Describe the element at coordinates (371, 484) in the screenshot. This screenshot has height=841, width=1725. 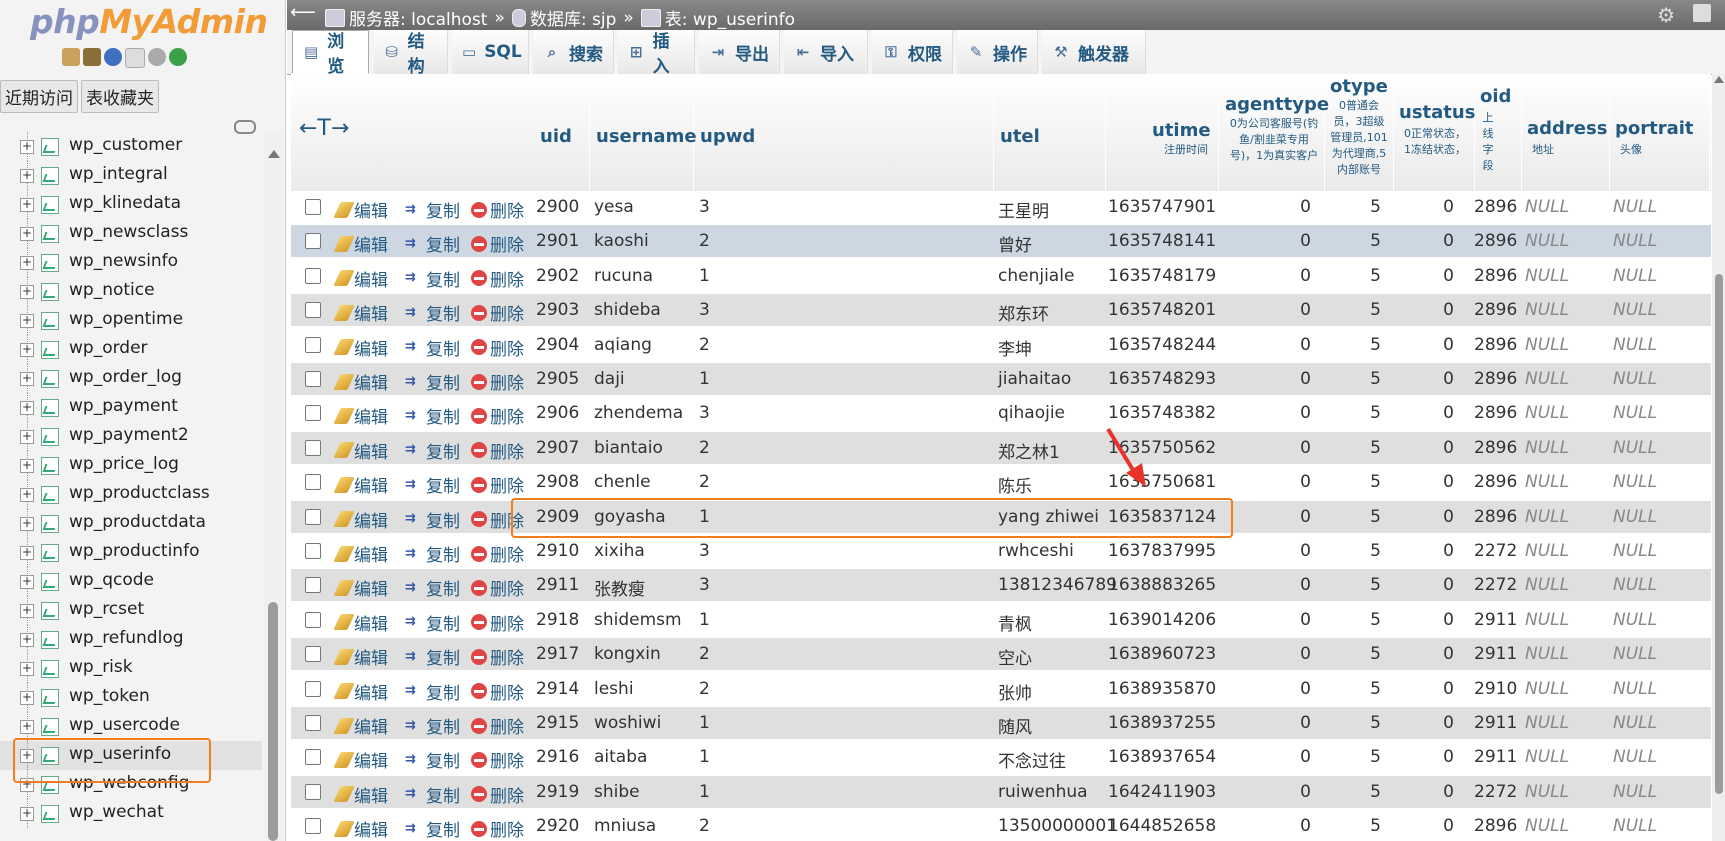
I see `edit-label: 编辑` at that location.